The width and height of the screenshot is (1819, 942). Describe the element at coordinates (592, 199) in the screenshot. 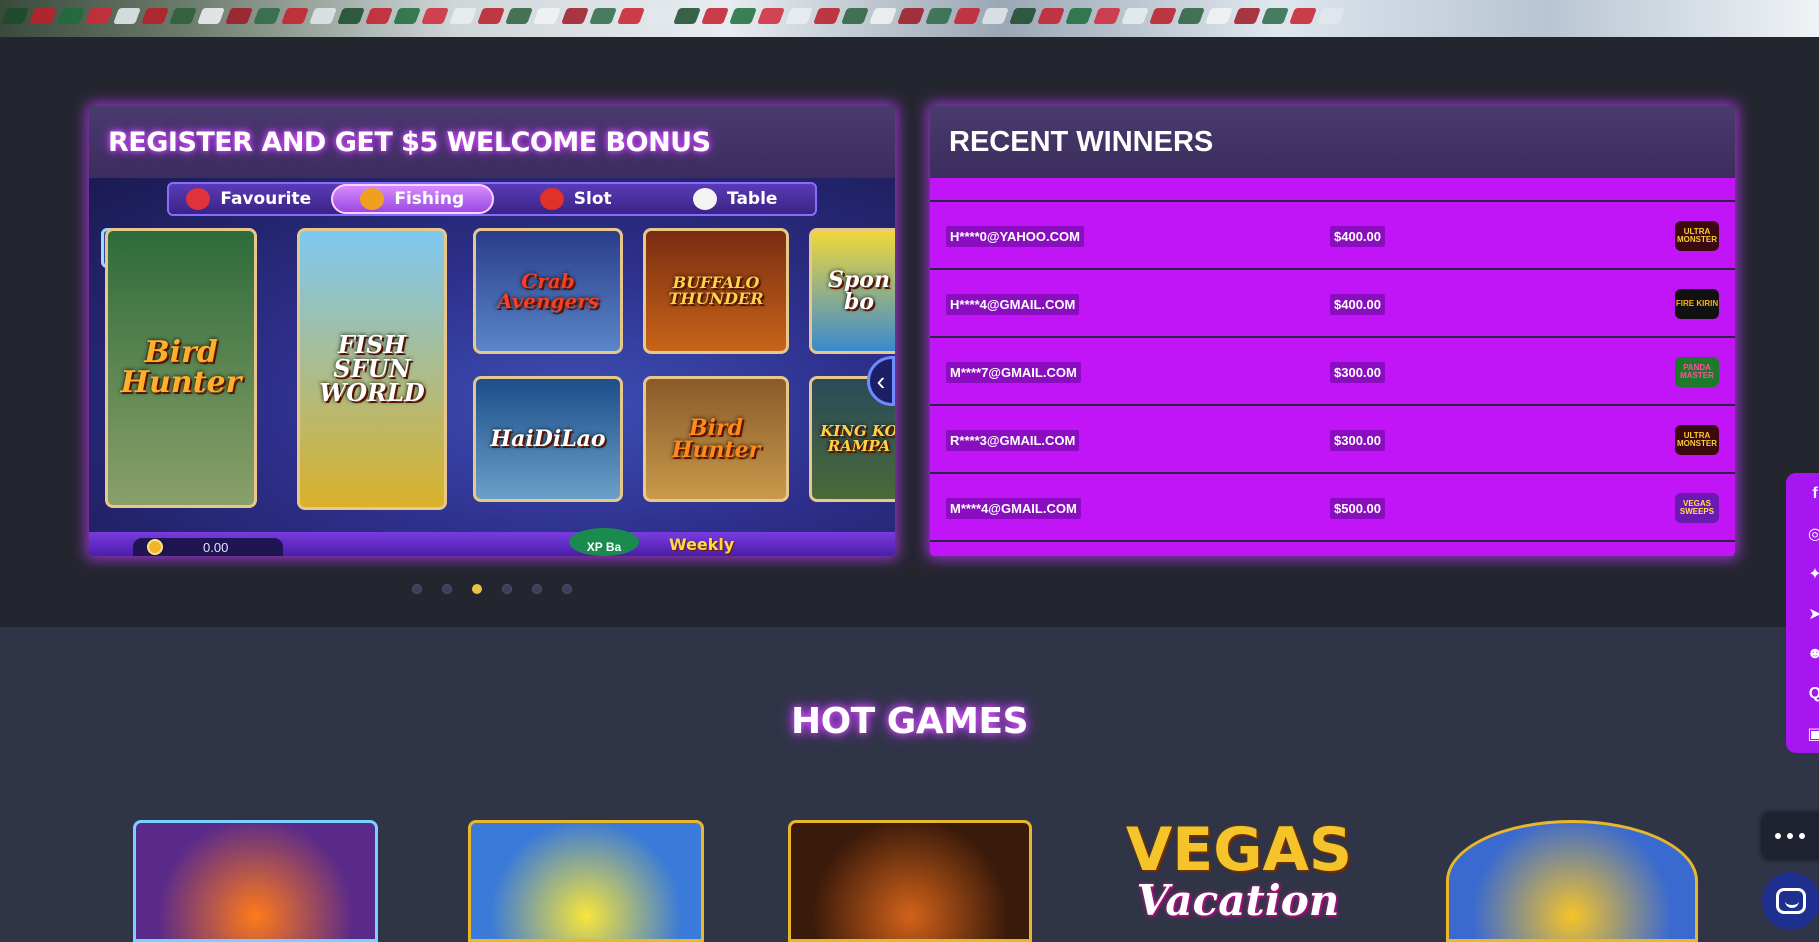

I see `tab-label: Slot` at that location.